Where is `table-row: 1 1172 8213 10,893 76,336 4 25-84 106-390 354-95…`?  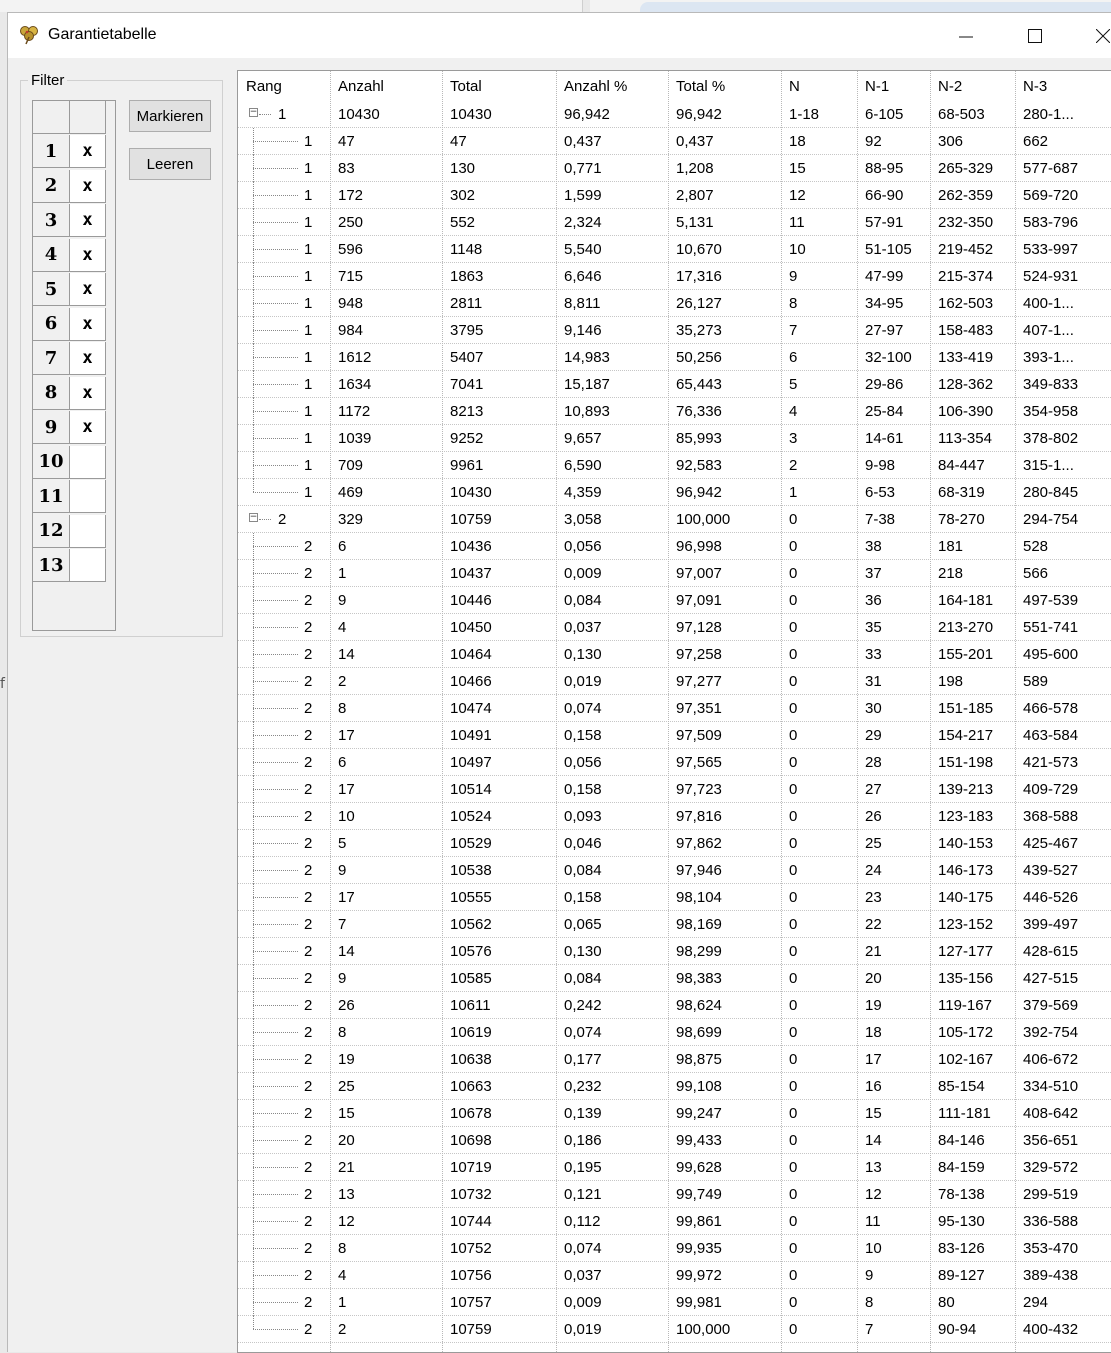
table-row: 1 1172 8213 10,893 76,336 4 25-84 106-390 354-95… is located at coordinates (674, 411).